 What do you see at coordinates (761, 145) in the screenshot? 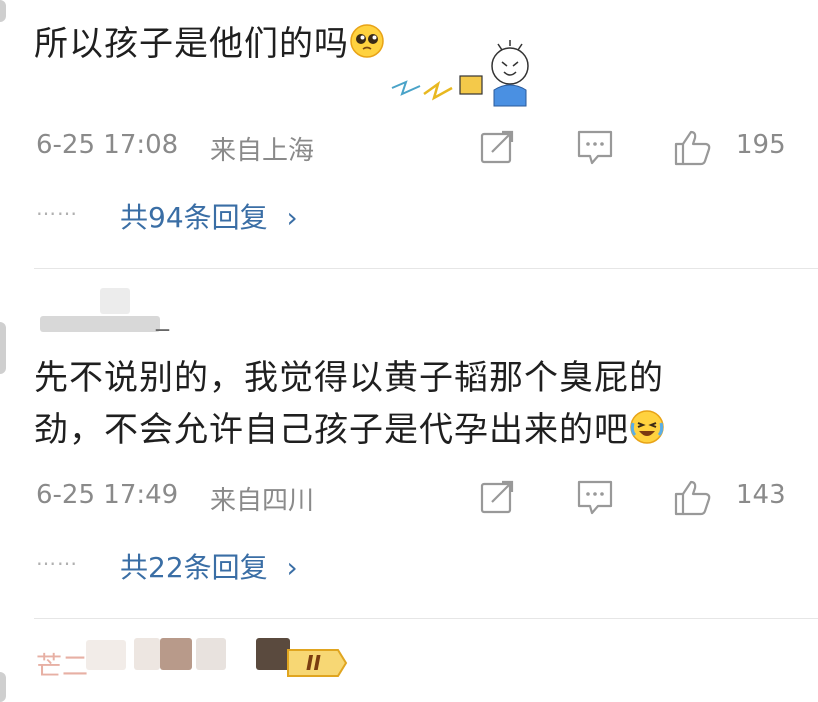
I see `like-count: 195` at bounding box center [761, 145].